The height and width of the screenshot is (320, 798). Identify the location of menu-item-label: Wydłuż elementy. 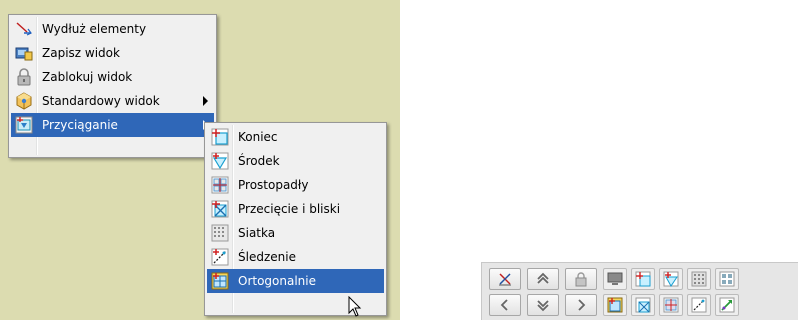
(94, 29).